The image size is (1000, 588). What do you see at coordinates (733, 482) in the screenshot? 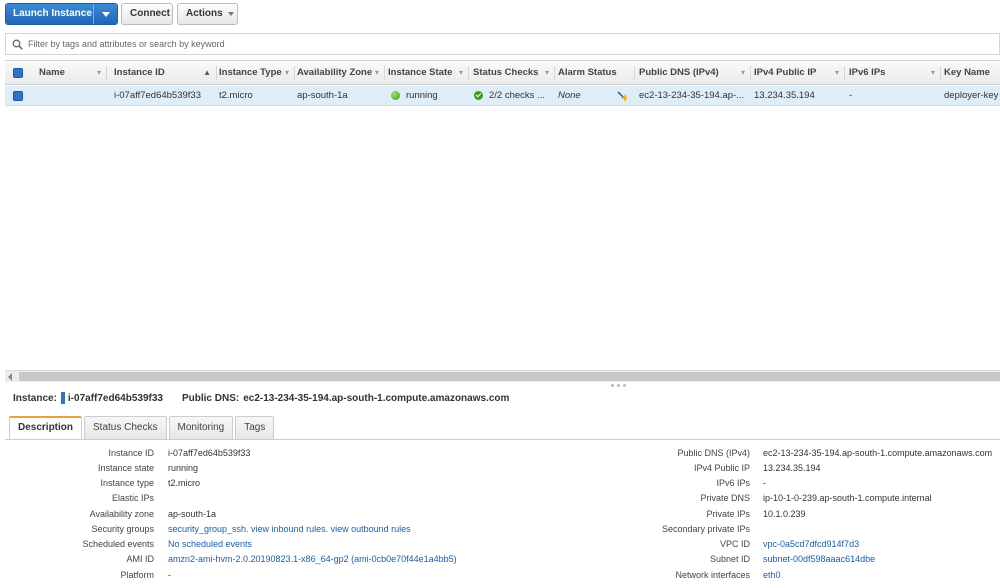
I see `detail-key: IPv6 IPs` at bounding box center [733, 482].